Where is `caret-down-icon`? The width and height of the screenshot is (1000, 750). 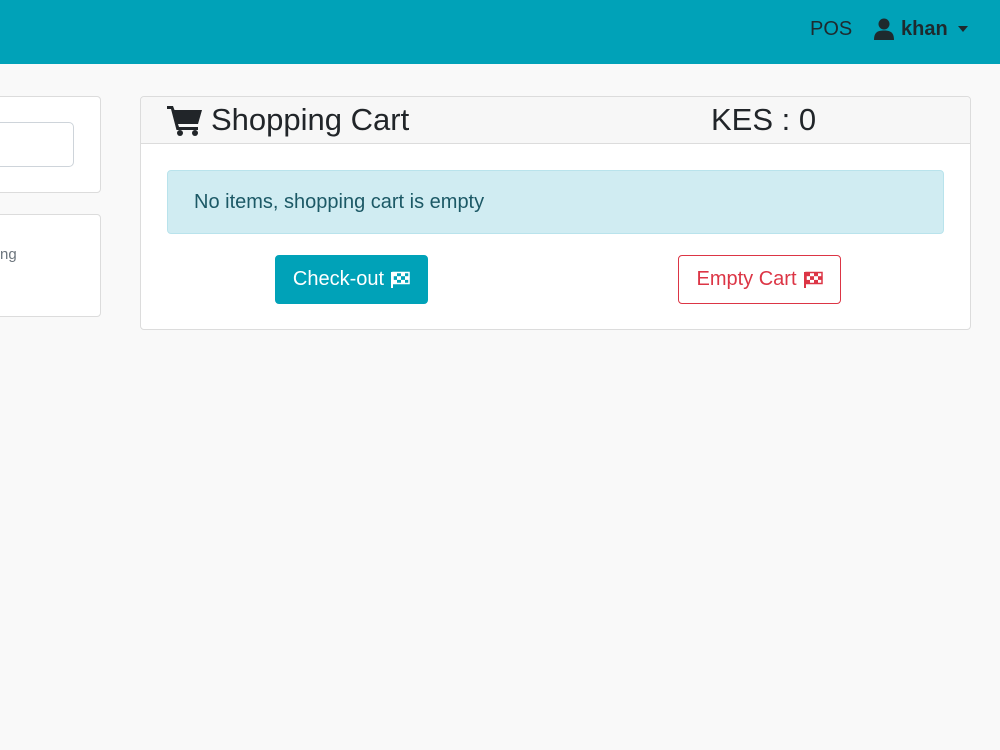 caret-down-icon is located at coordinates (962, 29).